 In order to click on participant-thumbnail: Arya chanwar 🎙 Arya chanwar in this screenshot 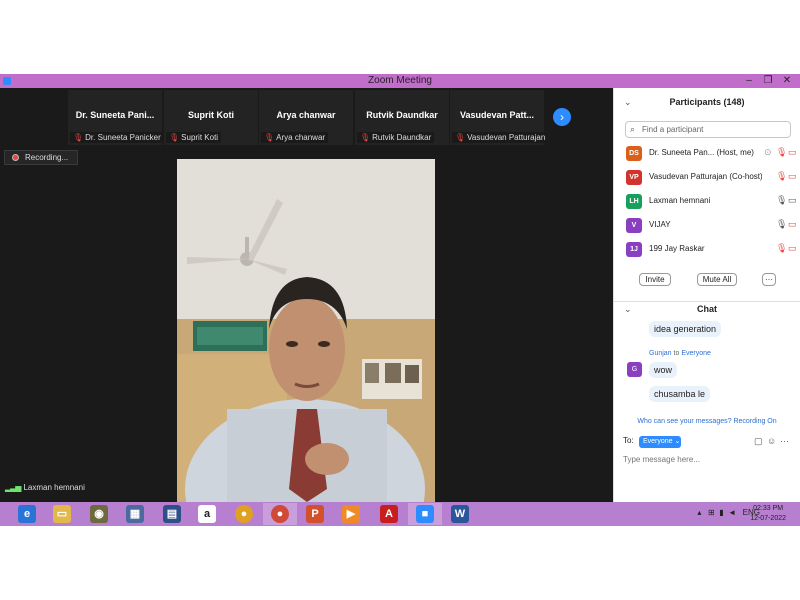, I will do `click(306, 117)`.